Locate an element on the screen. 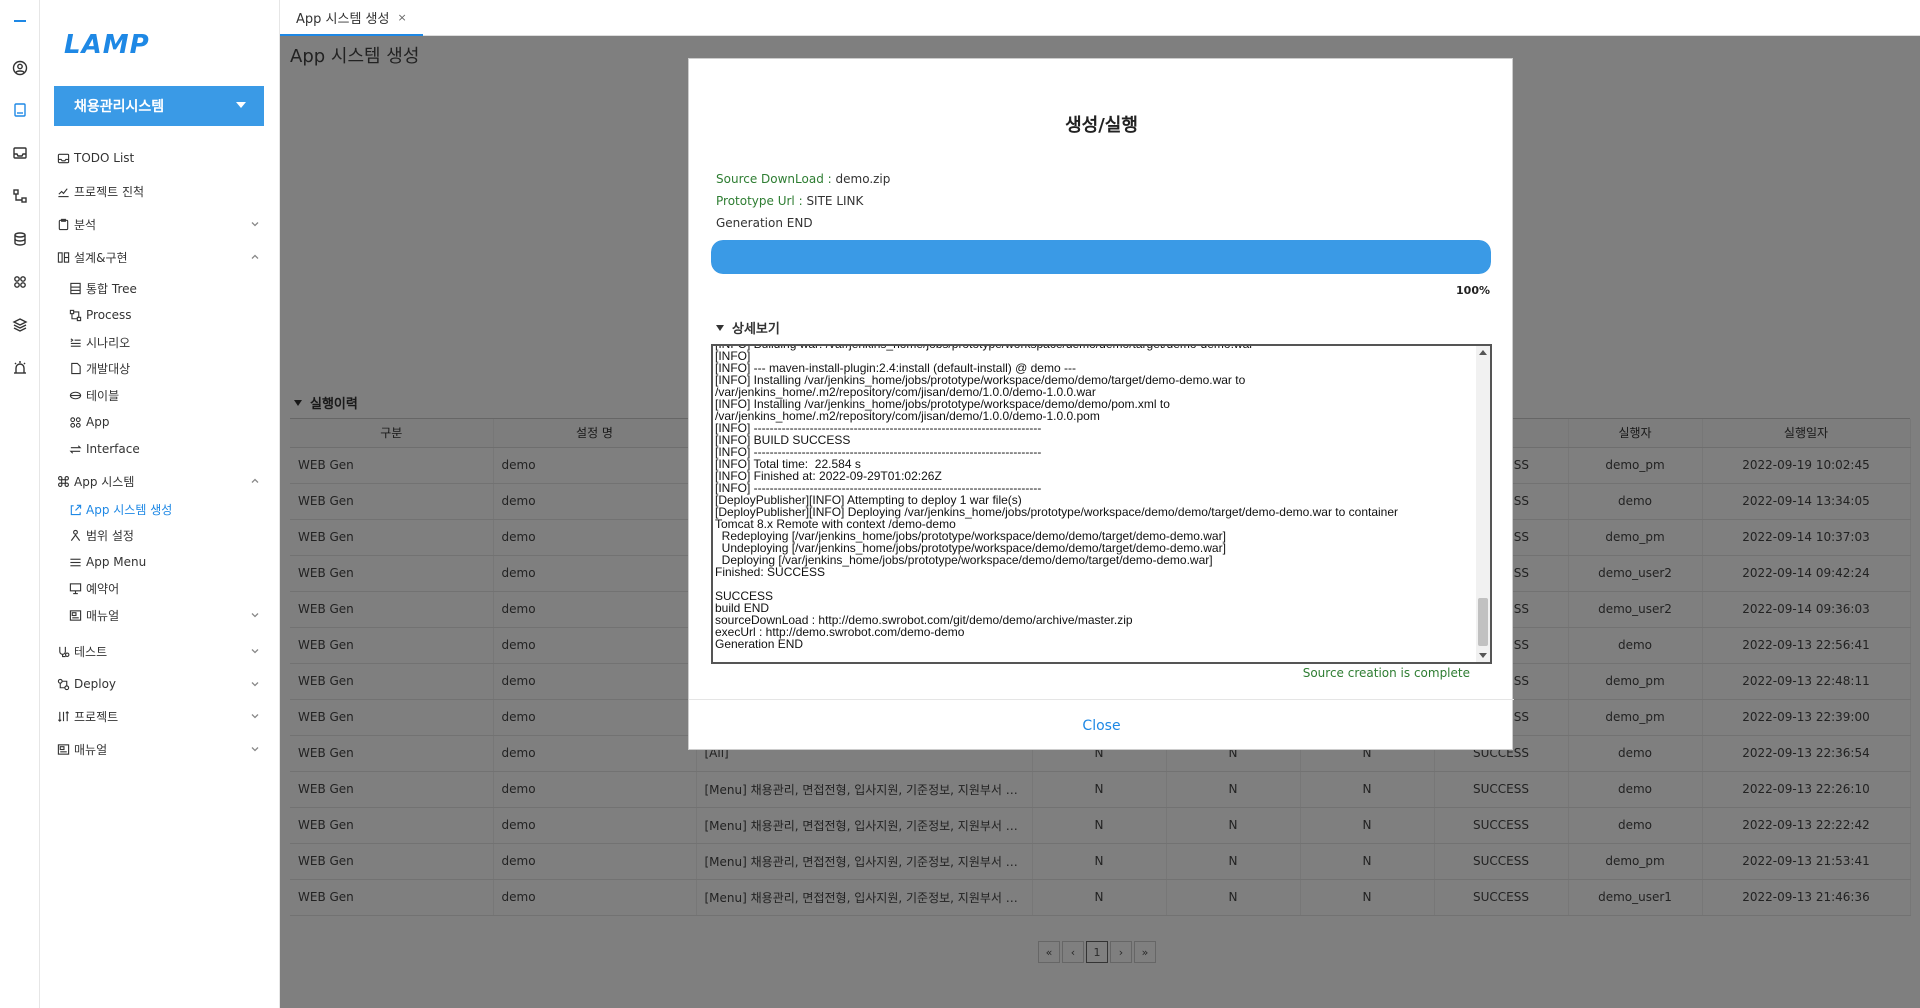  process-icon is located at coordinates (75, 315).